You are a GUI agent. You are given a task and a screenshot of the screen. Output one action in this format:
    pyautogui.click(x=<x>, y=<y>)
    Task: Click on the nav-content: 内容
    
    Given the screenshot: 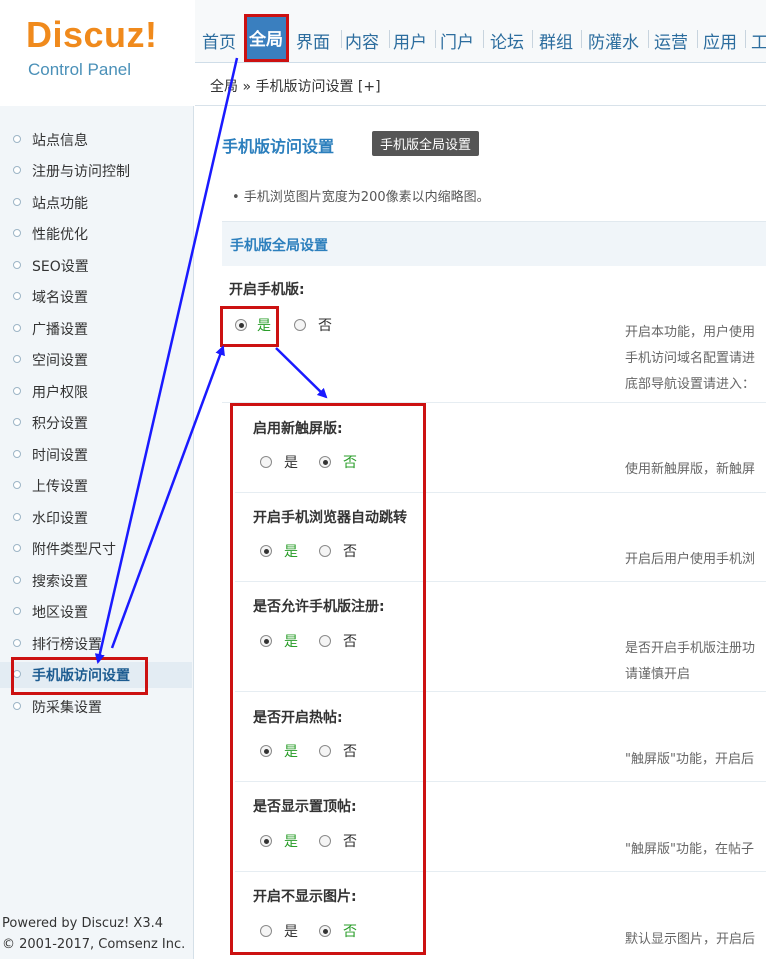 What is the action you would take?
    pyautogui.click(x=362, y=40)
    